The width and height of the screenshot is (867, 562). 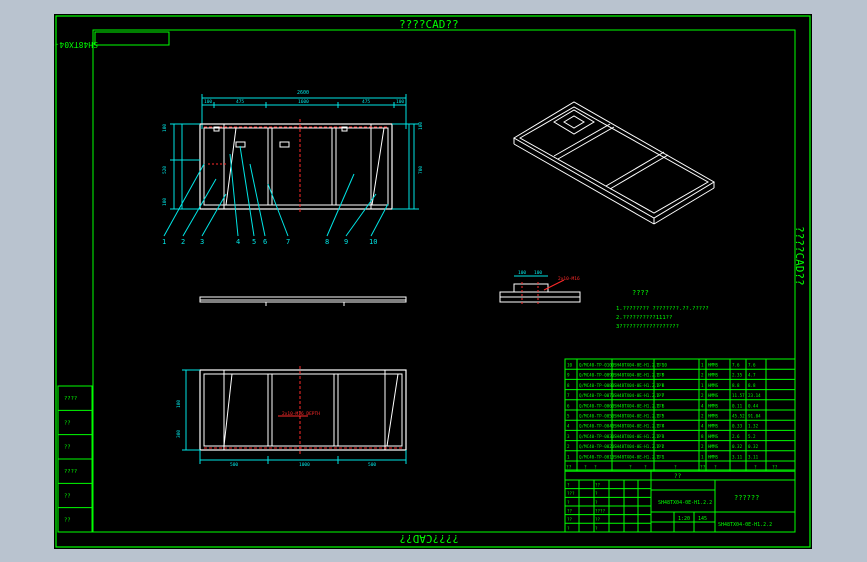 What do you see at coordinates (301, 414) in the screenshot?
I see `bottom-annotation: 2x10-M16 DEPTH` at bounding box center [301, 414].